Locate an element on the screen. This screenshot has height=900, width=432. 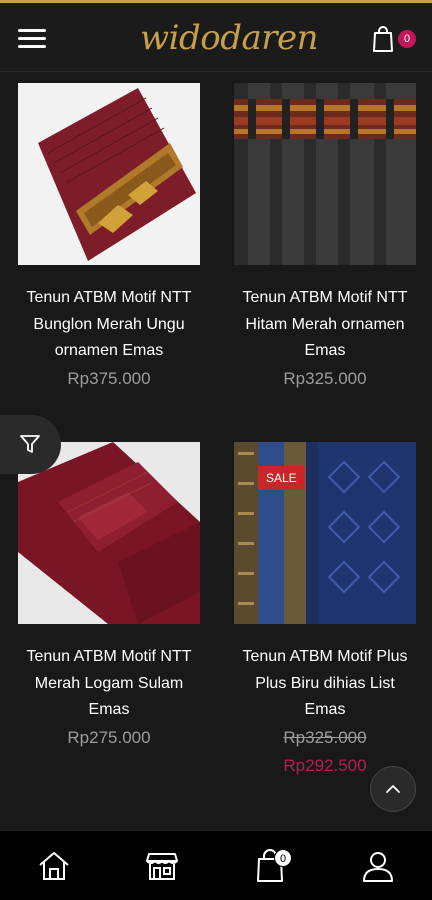
product-original-price: Rp325.000 is located at coordinates (325, 737).